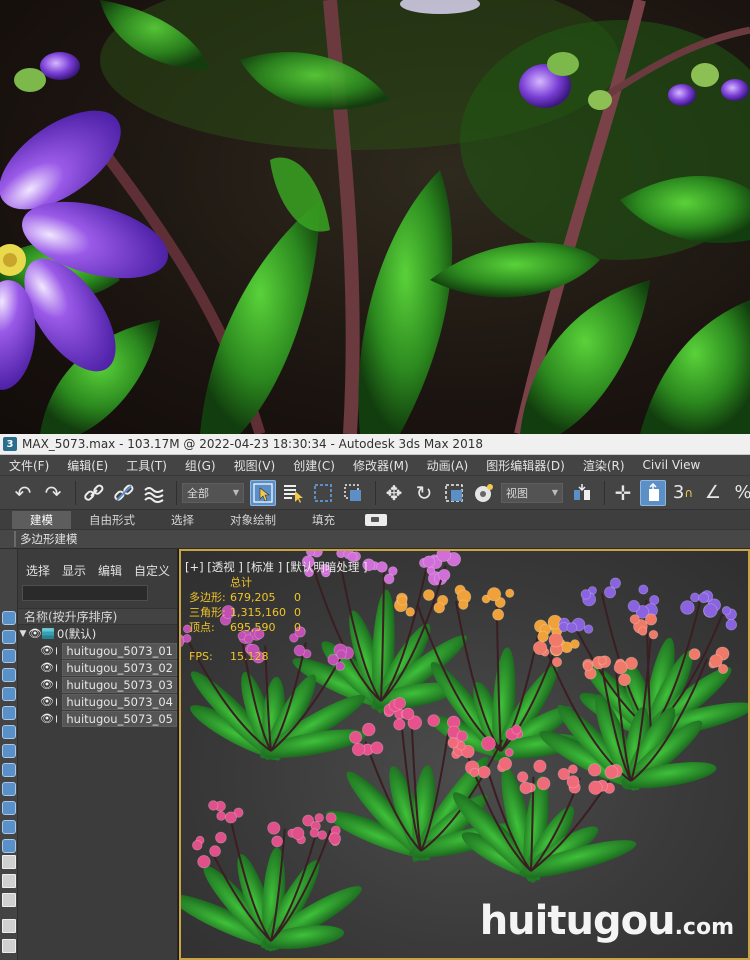  What do you see at coordinates (200, 465) in the screenshot?
I see `menu-group: 组(G)` at bounding box center [200, 465].